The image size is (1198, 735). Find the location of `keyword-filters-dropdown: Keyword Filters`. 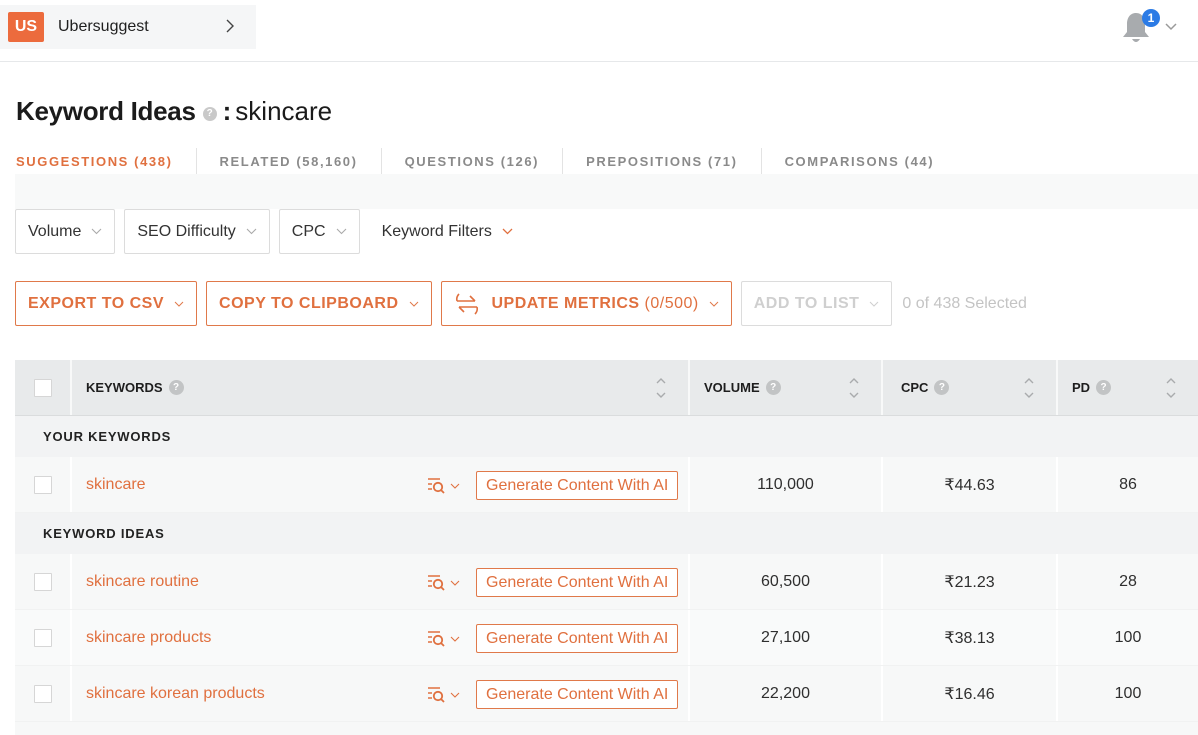

keyword-filters-dropdown: Keyword Filters is located at coordinates (447, 231).